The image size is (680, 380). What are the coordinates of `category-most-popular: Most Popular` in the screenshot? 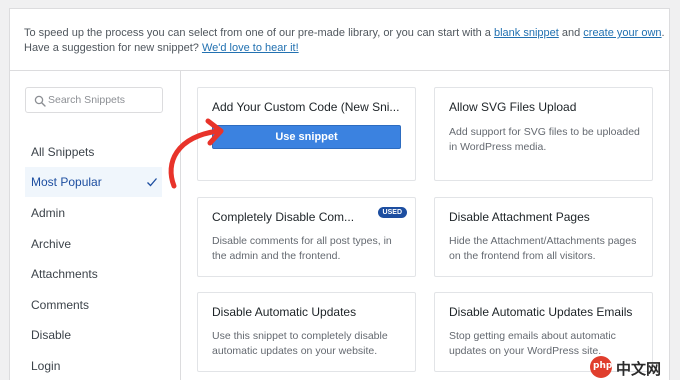 It's located at (93, 182).